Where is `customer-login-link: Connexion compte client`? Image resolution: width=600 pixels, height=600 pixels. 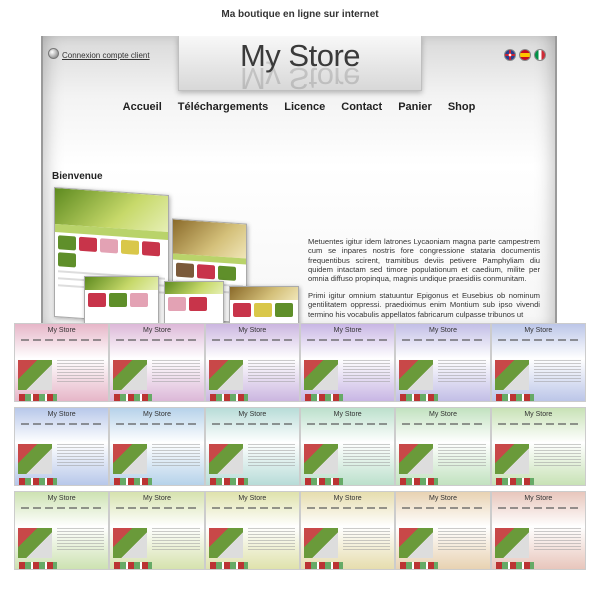
customer-login-link: Connexion compte client is located at coordinates (106, 55).